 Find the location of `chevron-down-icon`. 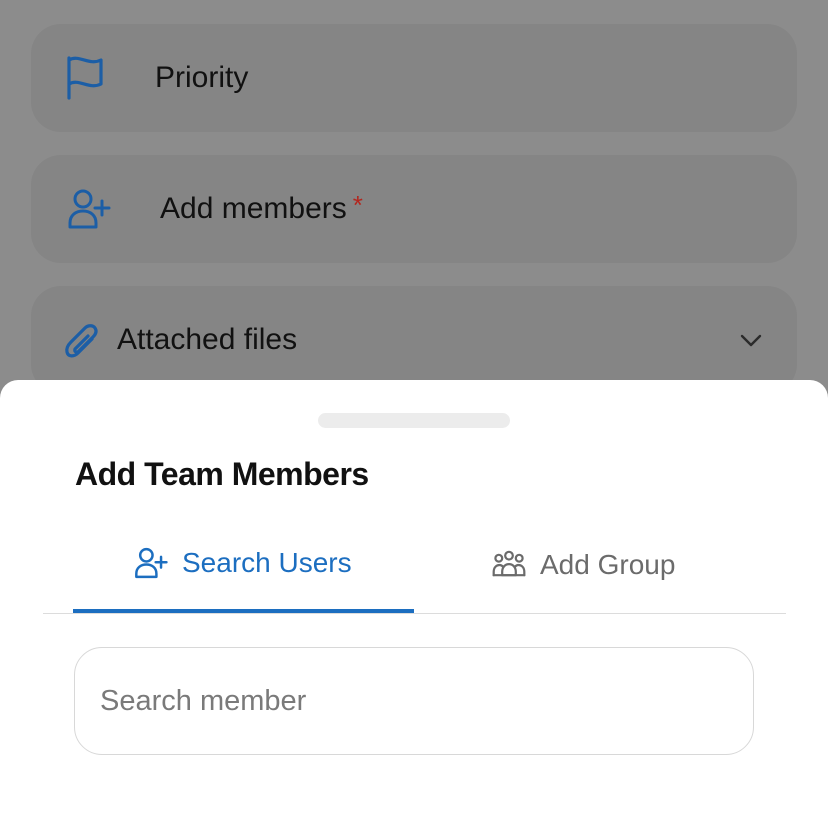

chevron-down-icon is located at coordinates (751, 343).